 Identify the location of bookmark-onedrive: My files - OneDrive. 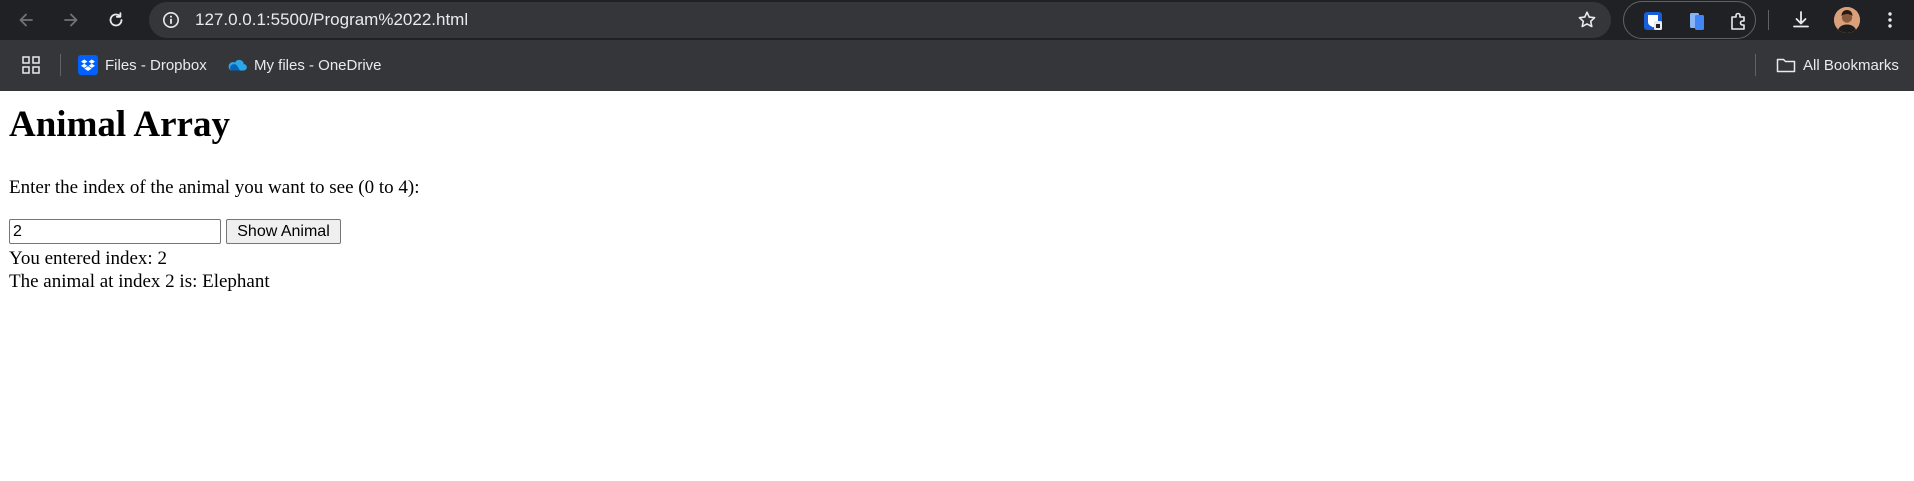
(304, 65).